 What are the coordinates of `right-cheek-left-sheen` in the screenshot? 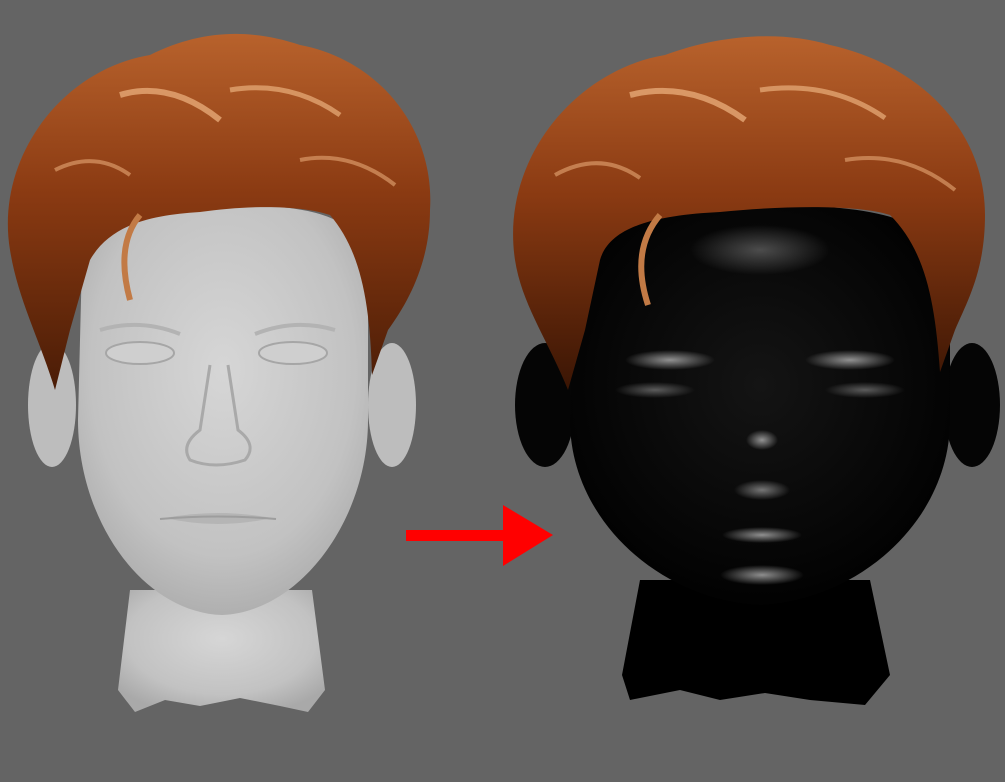 It's located at (655, 390).